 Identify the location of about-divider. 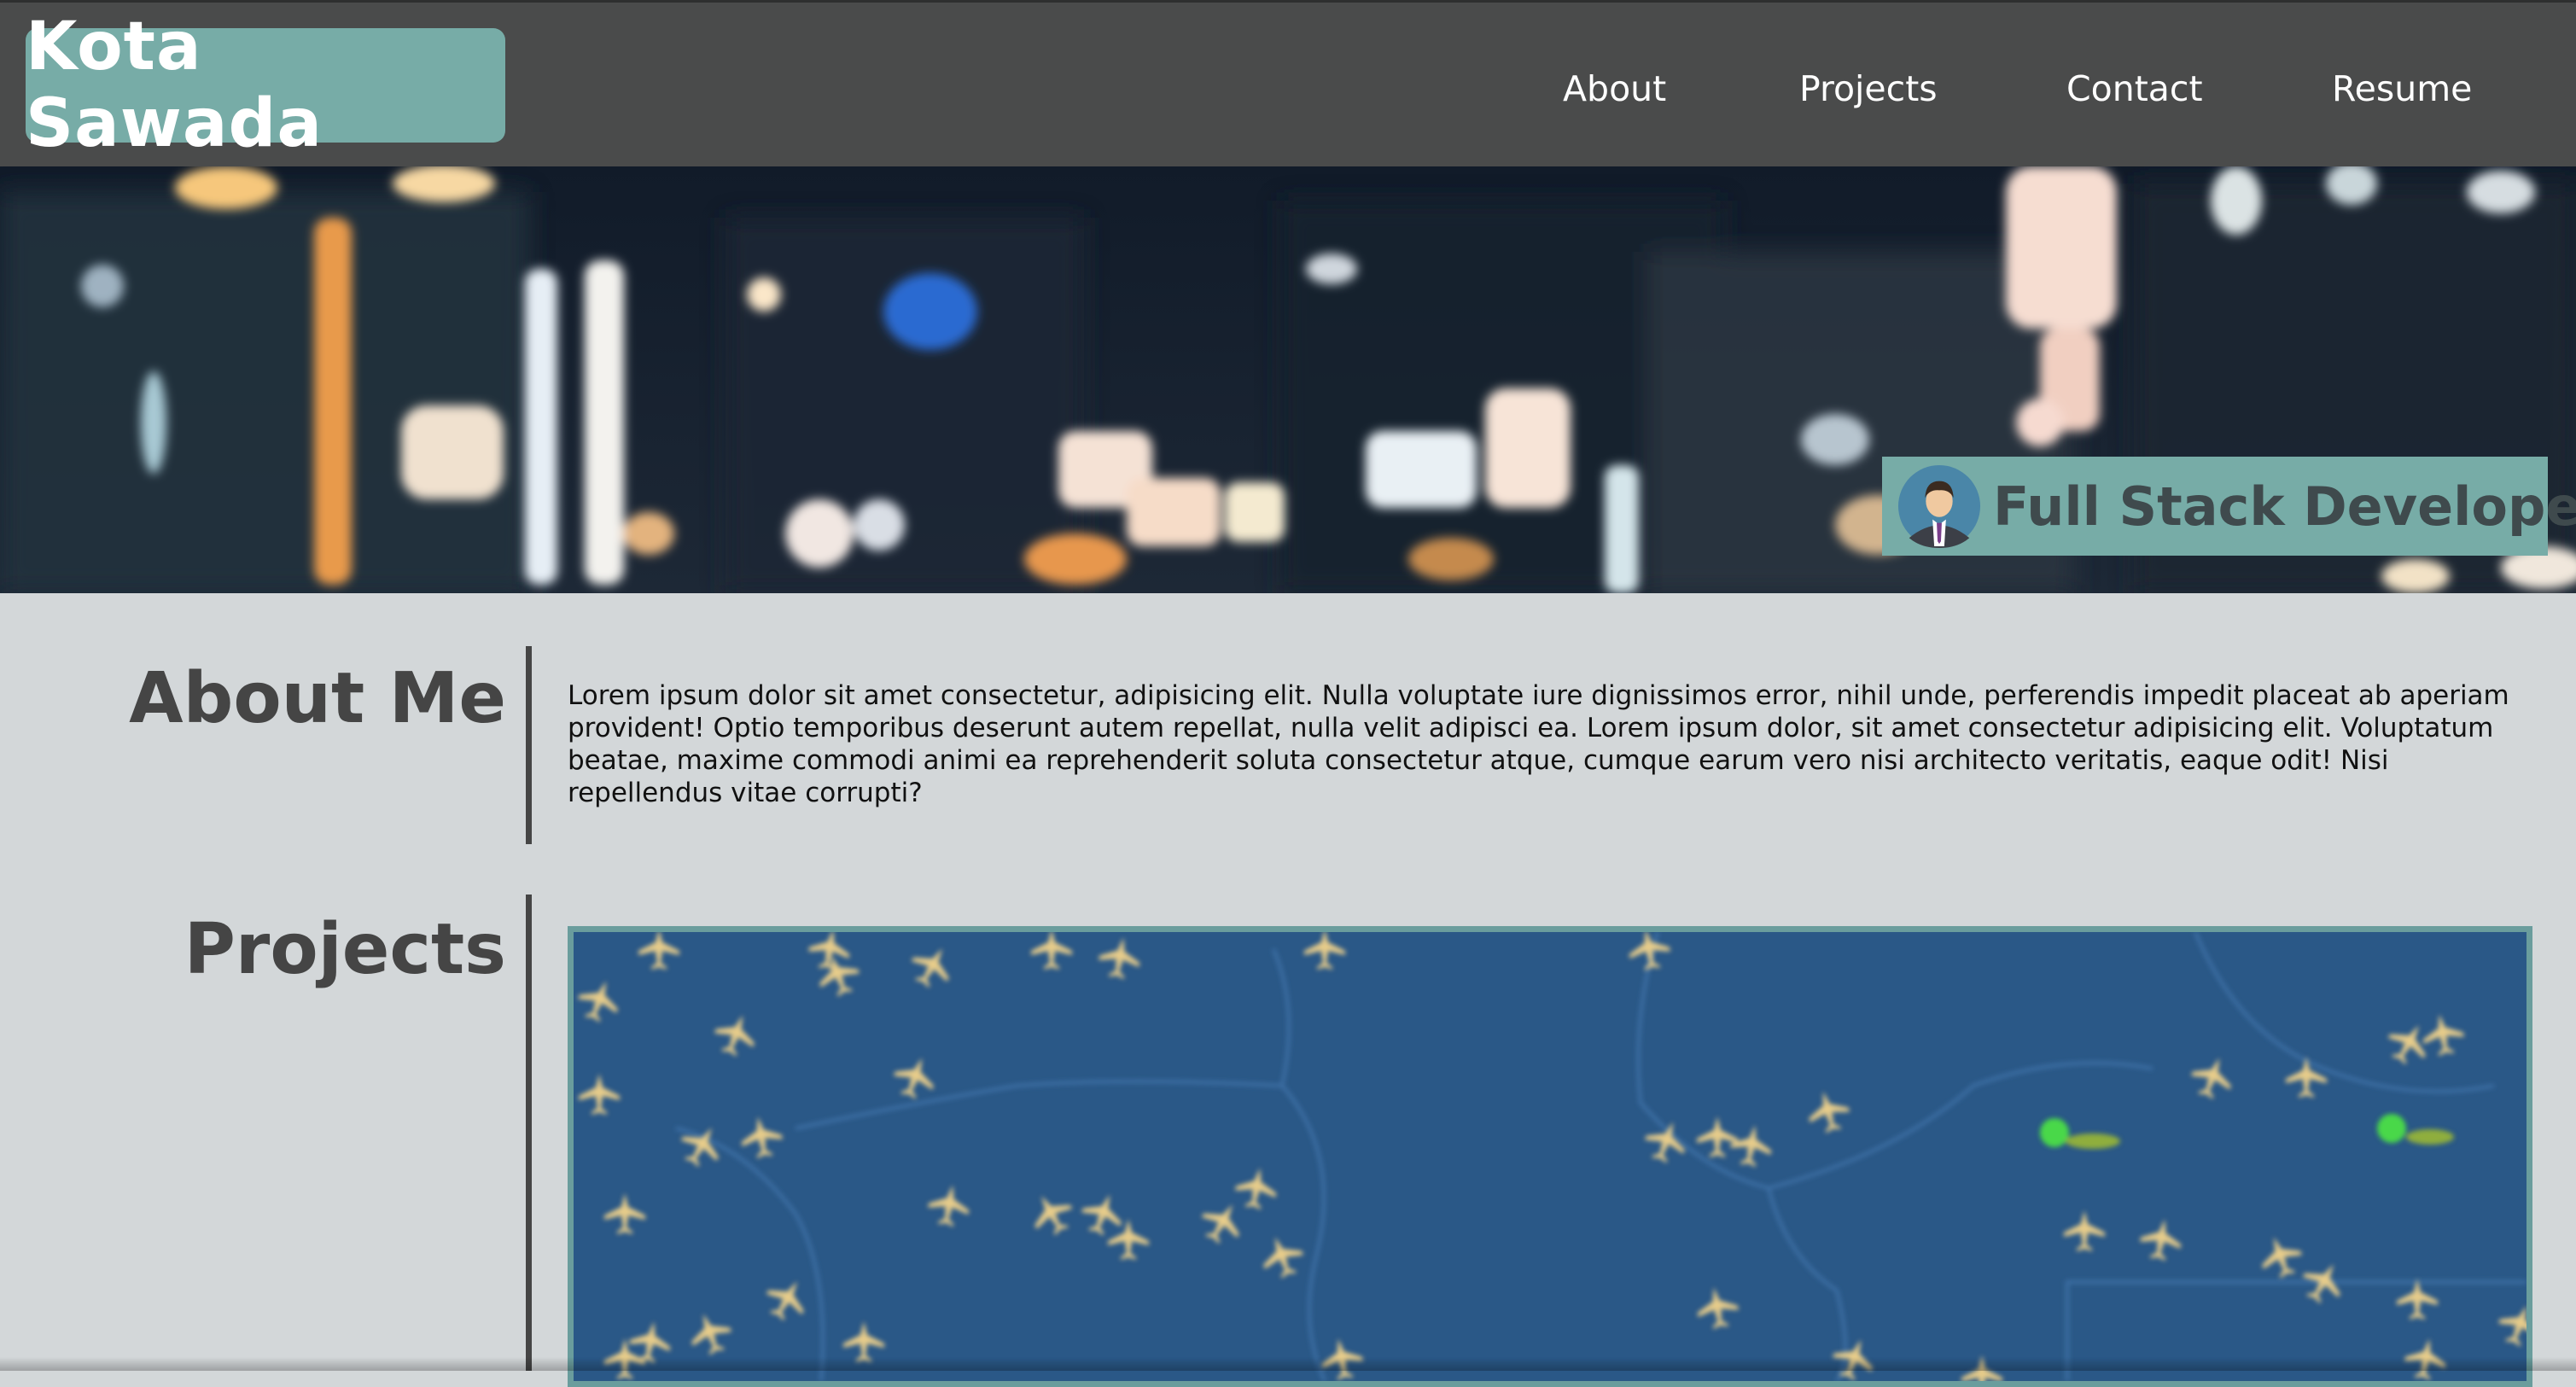
(529, 745).